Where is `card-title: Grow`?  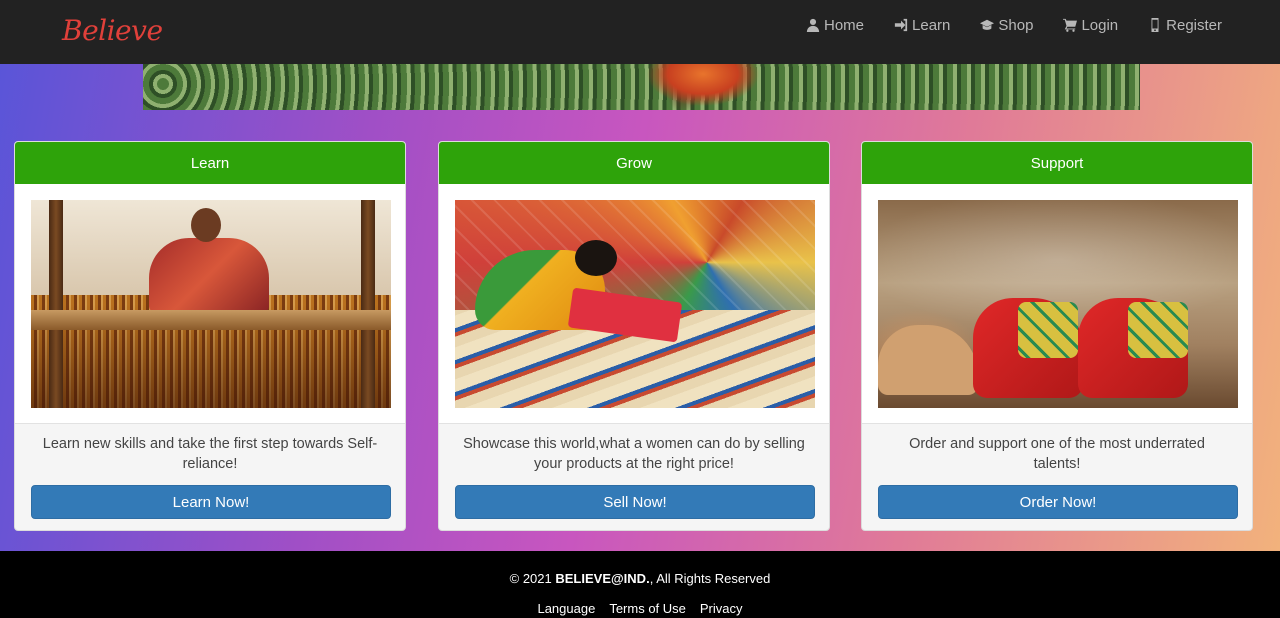
card-title: Grow is located at coordinates (634, 163).